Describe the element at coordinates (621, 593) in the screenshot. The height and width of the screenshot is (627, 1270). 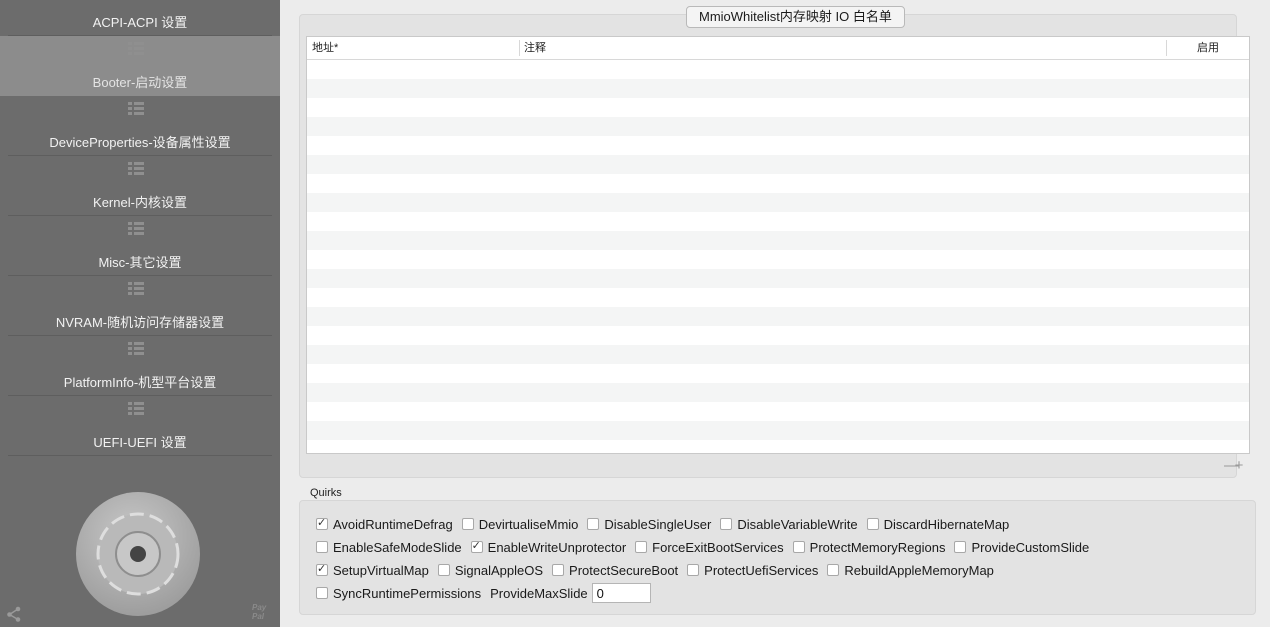
I see `provide-max-slide-input` at that location.